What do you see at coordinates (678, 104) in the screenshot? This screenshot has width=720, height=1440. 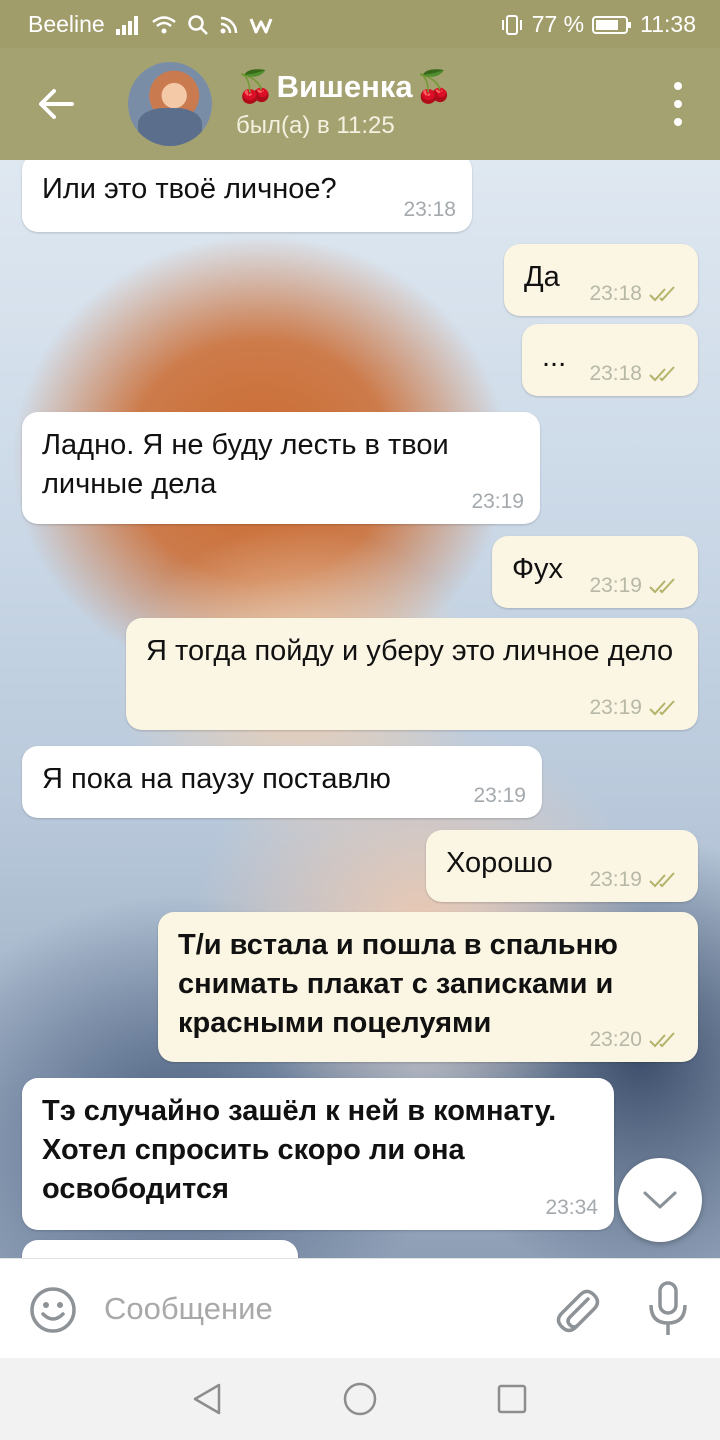 I see `more-menu-button` at bounding box center [678, 104].